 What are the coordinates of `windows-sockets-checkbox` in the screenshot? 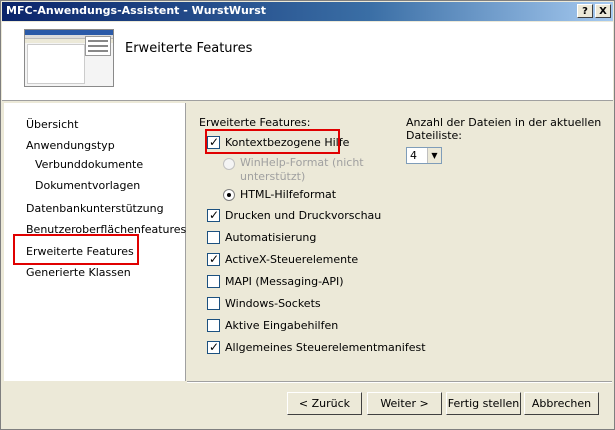 It's located at (213, 303).